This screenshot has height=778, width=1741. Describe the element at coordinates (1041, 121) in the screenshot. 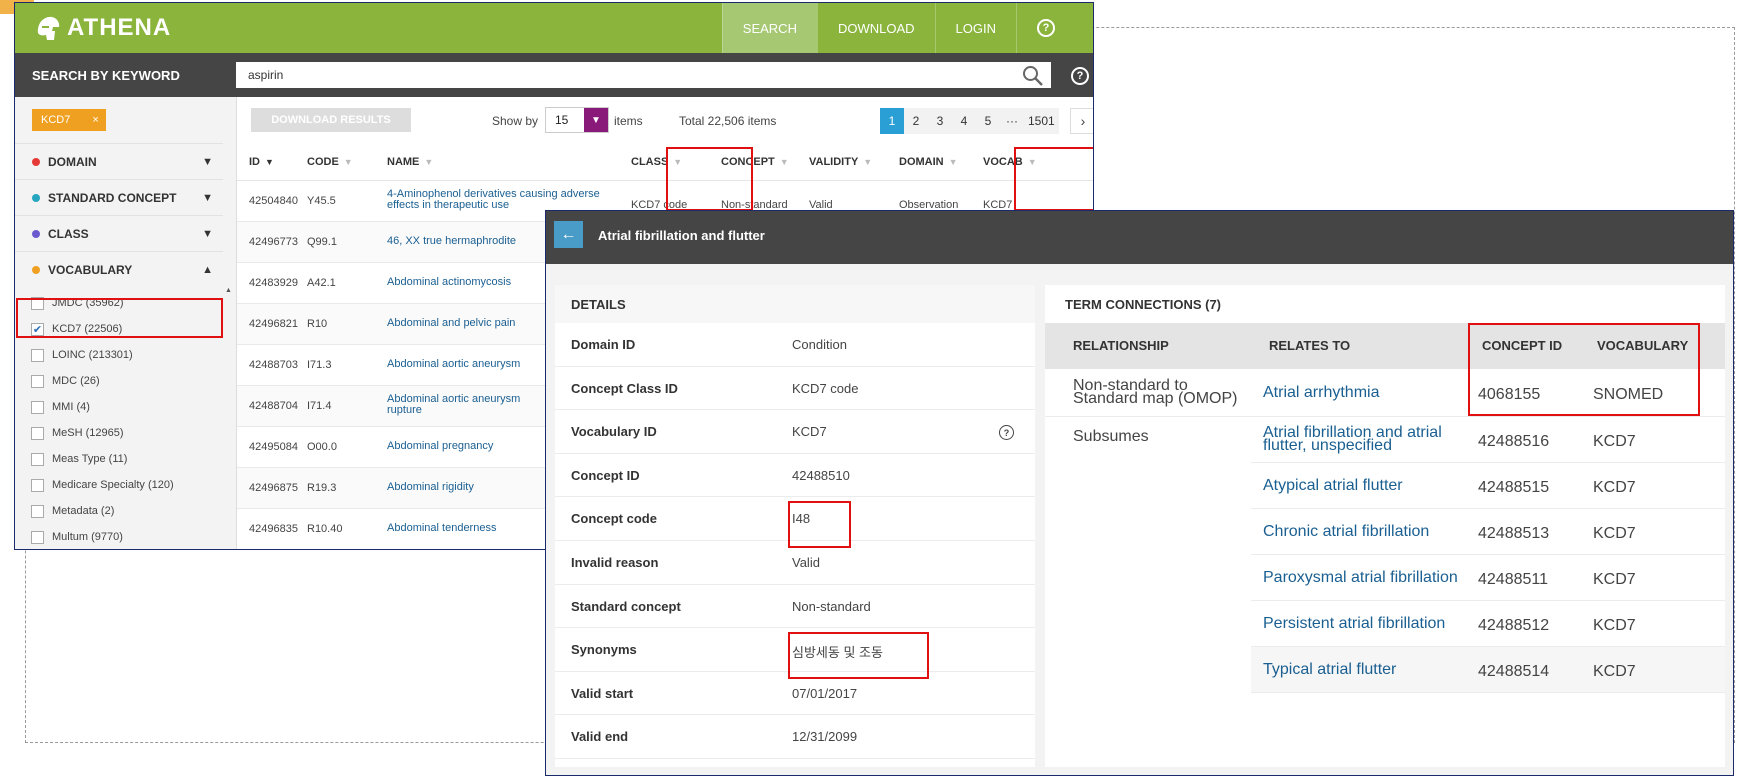

I see `page-button: 1501` at that location.